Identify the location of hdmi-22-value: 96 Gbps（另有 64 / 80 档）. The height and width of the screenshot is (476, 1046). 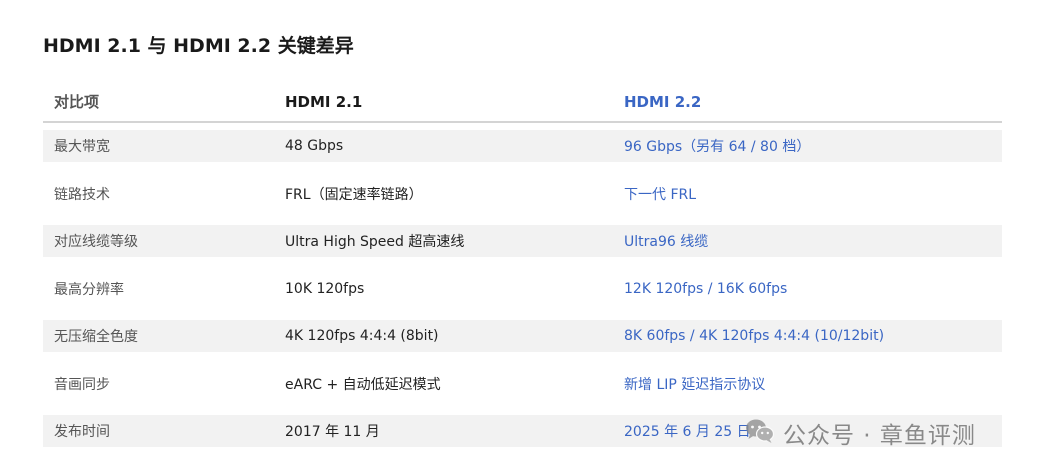
(717, 147).